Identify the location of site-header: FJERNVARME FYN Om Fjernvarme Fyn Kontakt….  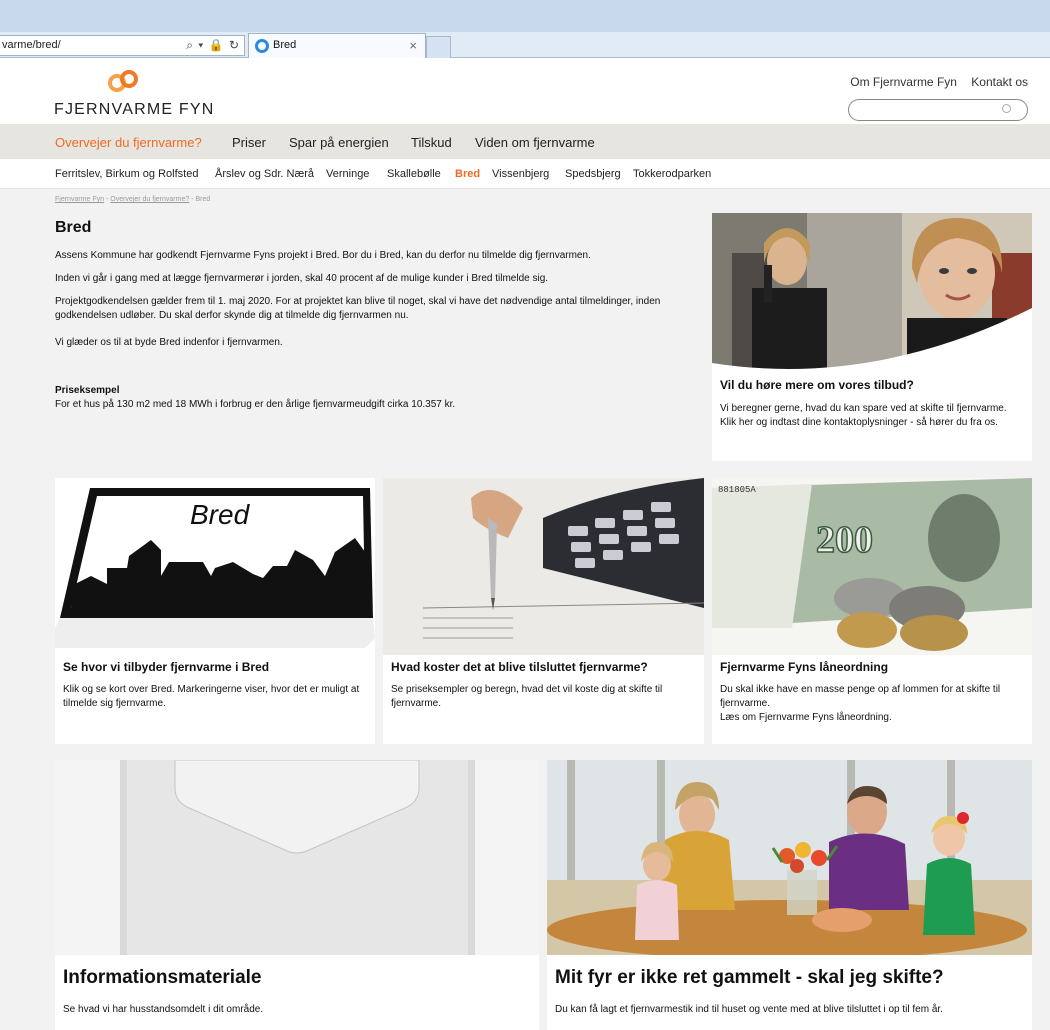
(525, 91).